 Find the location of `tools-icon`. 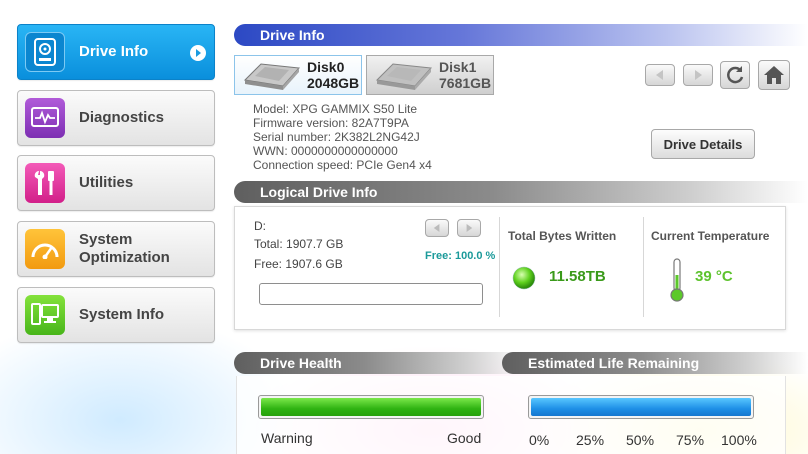

tools-icon is located at coordinates (45, 183).